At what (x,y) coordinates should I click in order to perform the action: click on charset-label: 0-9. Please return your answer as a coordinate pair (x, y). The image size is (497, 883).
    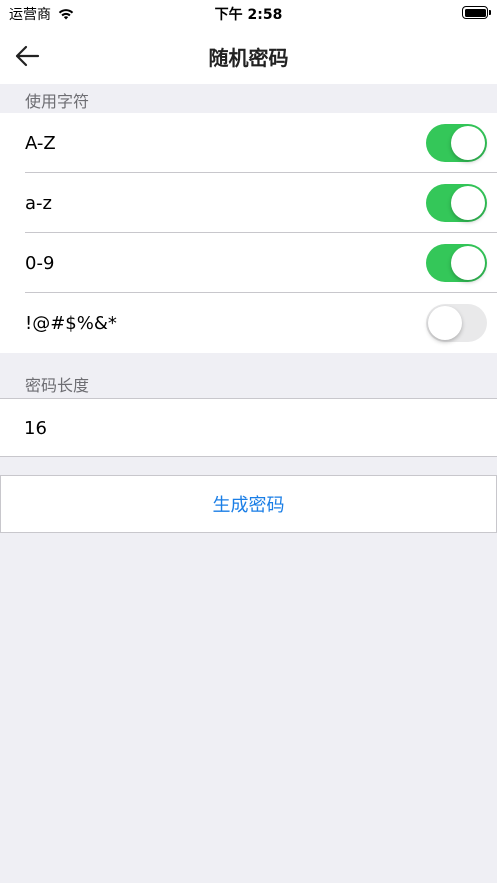
    Looking at the image, I should click on (40, 263).